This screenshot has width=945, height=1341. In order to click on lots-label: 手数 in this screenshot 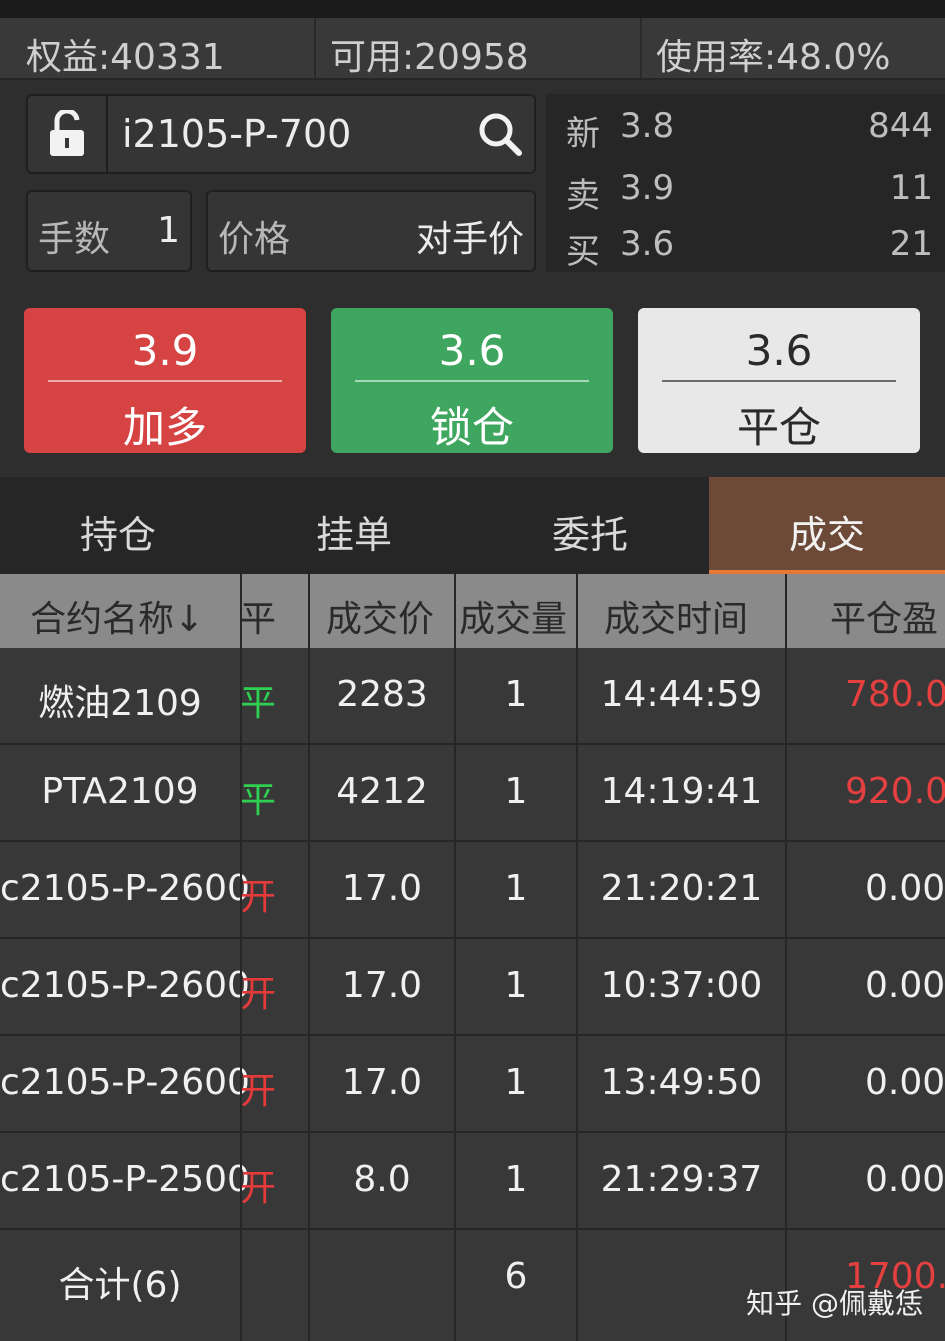, I will do `click(74, 239)`.